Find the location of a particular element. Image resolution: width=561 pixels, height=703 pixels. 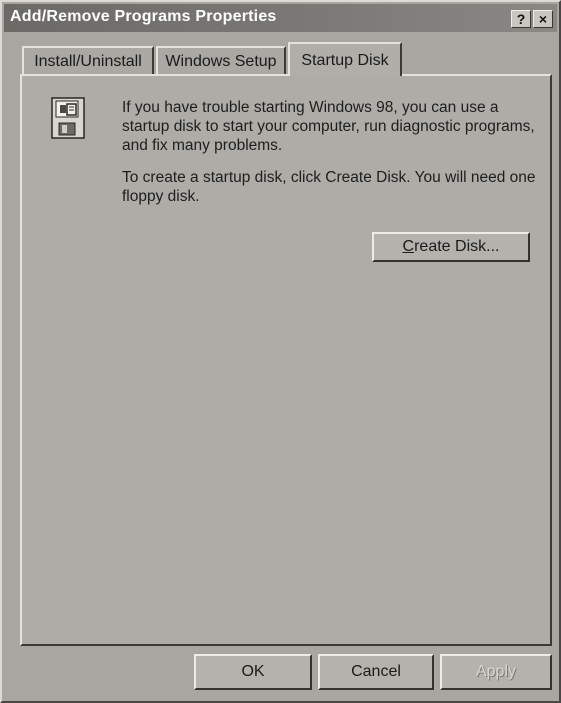

window-title: Add/Remove Programs Properties is located at coordinates (143, 16).